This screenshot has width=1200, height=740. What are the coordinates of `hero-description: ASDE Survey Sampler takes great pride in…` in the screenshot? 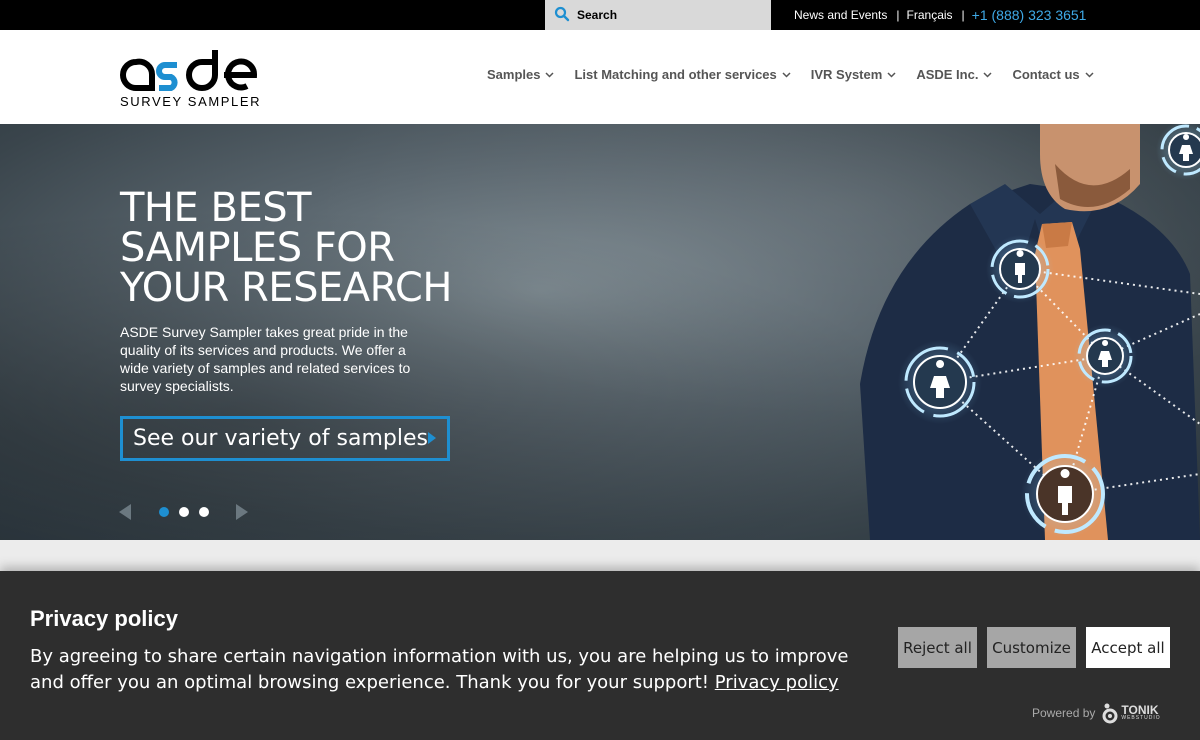 It's located at (265, 359).